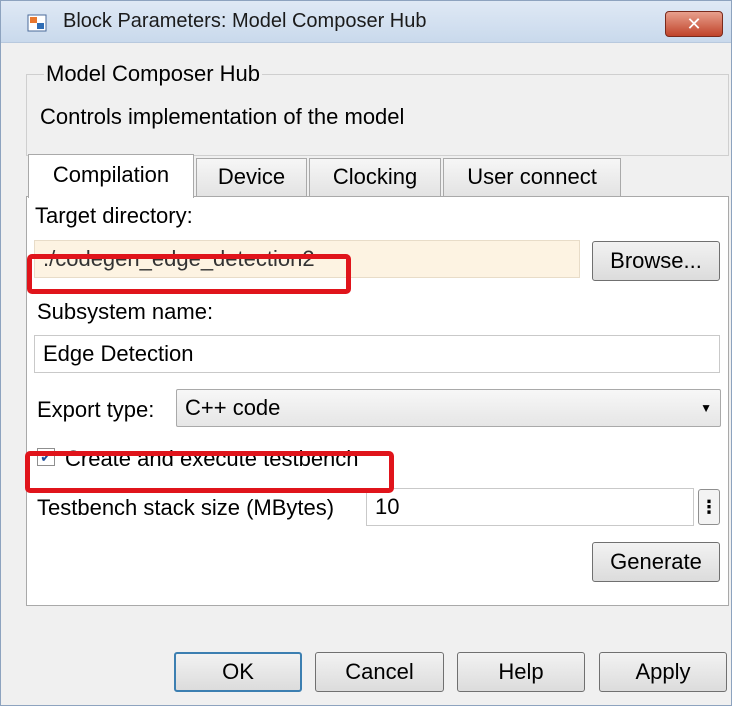 The image size is (732, 706). I want to click on checkmark-icon: ✔, so click(46, 457).